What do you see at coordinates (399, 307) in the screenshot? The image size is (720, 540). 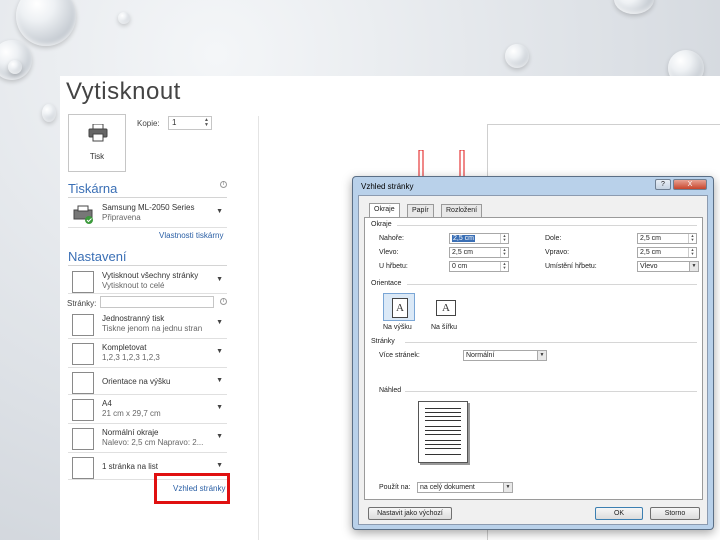 I see `portrait-option: A` at bounding box center [399, 307].